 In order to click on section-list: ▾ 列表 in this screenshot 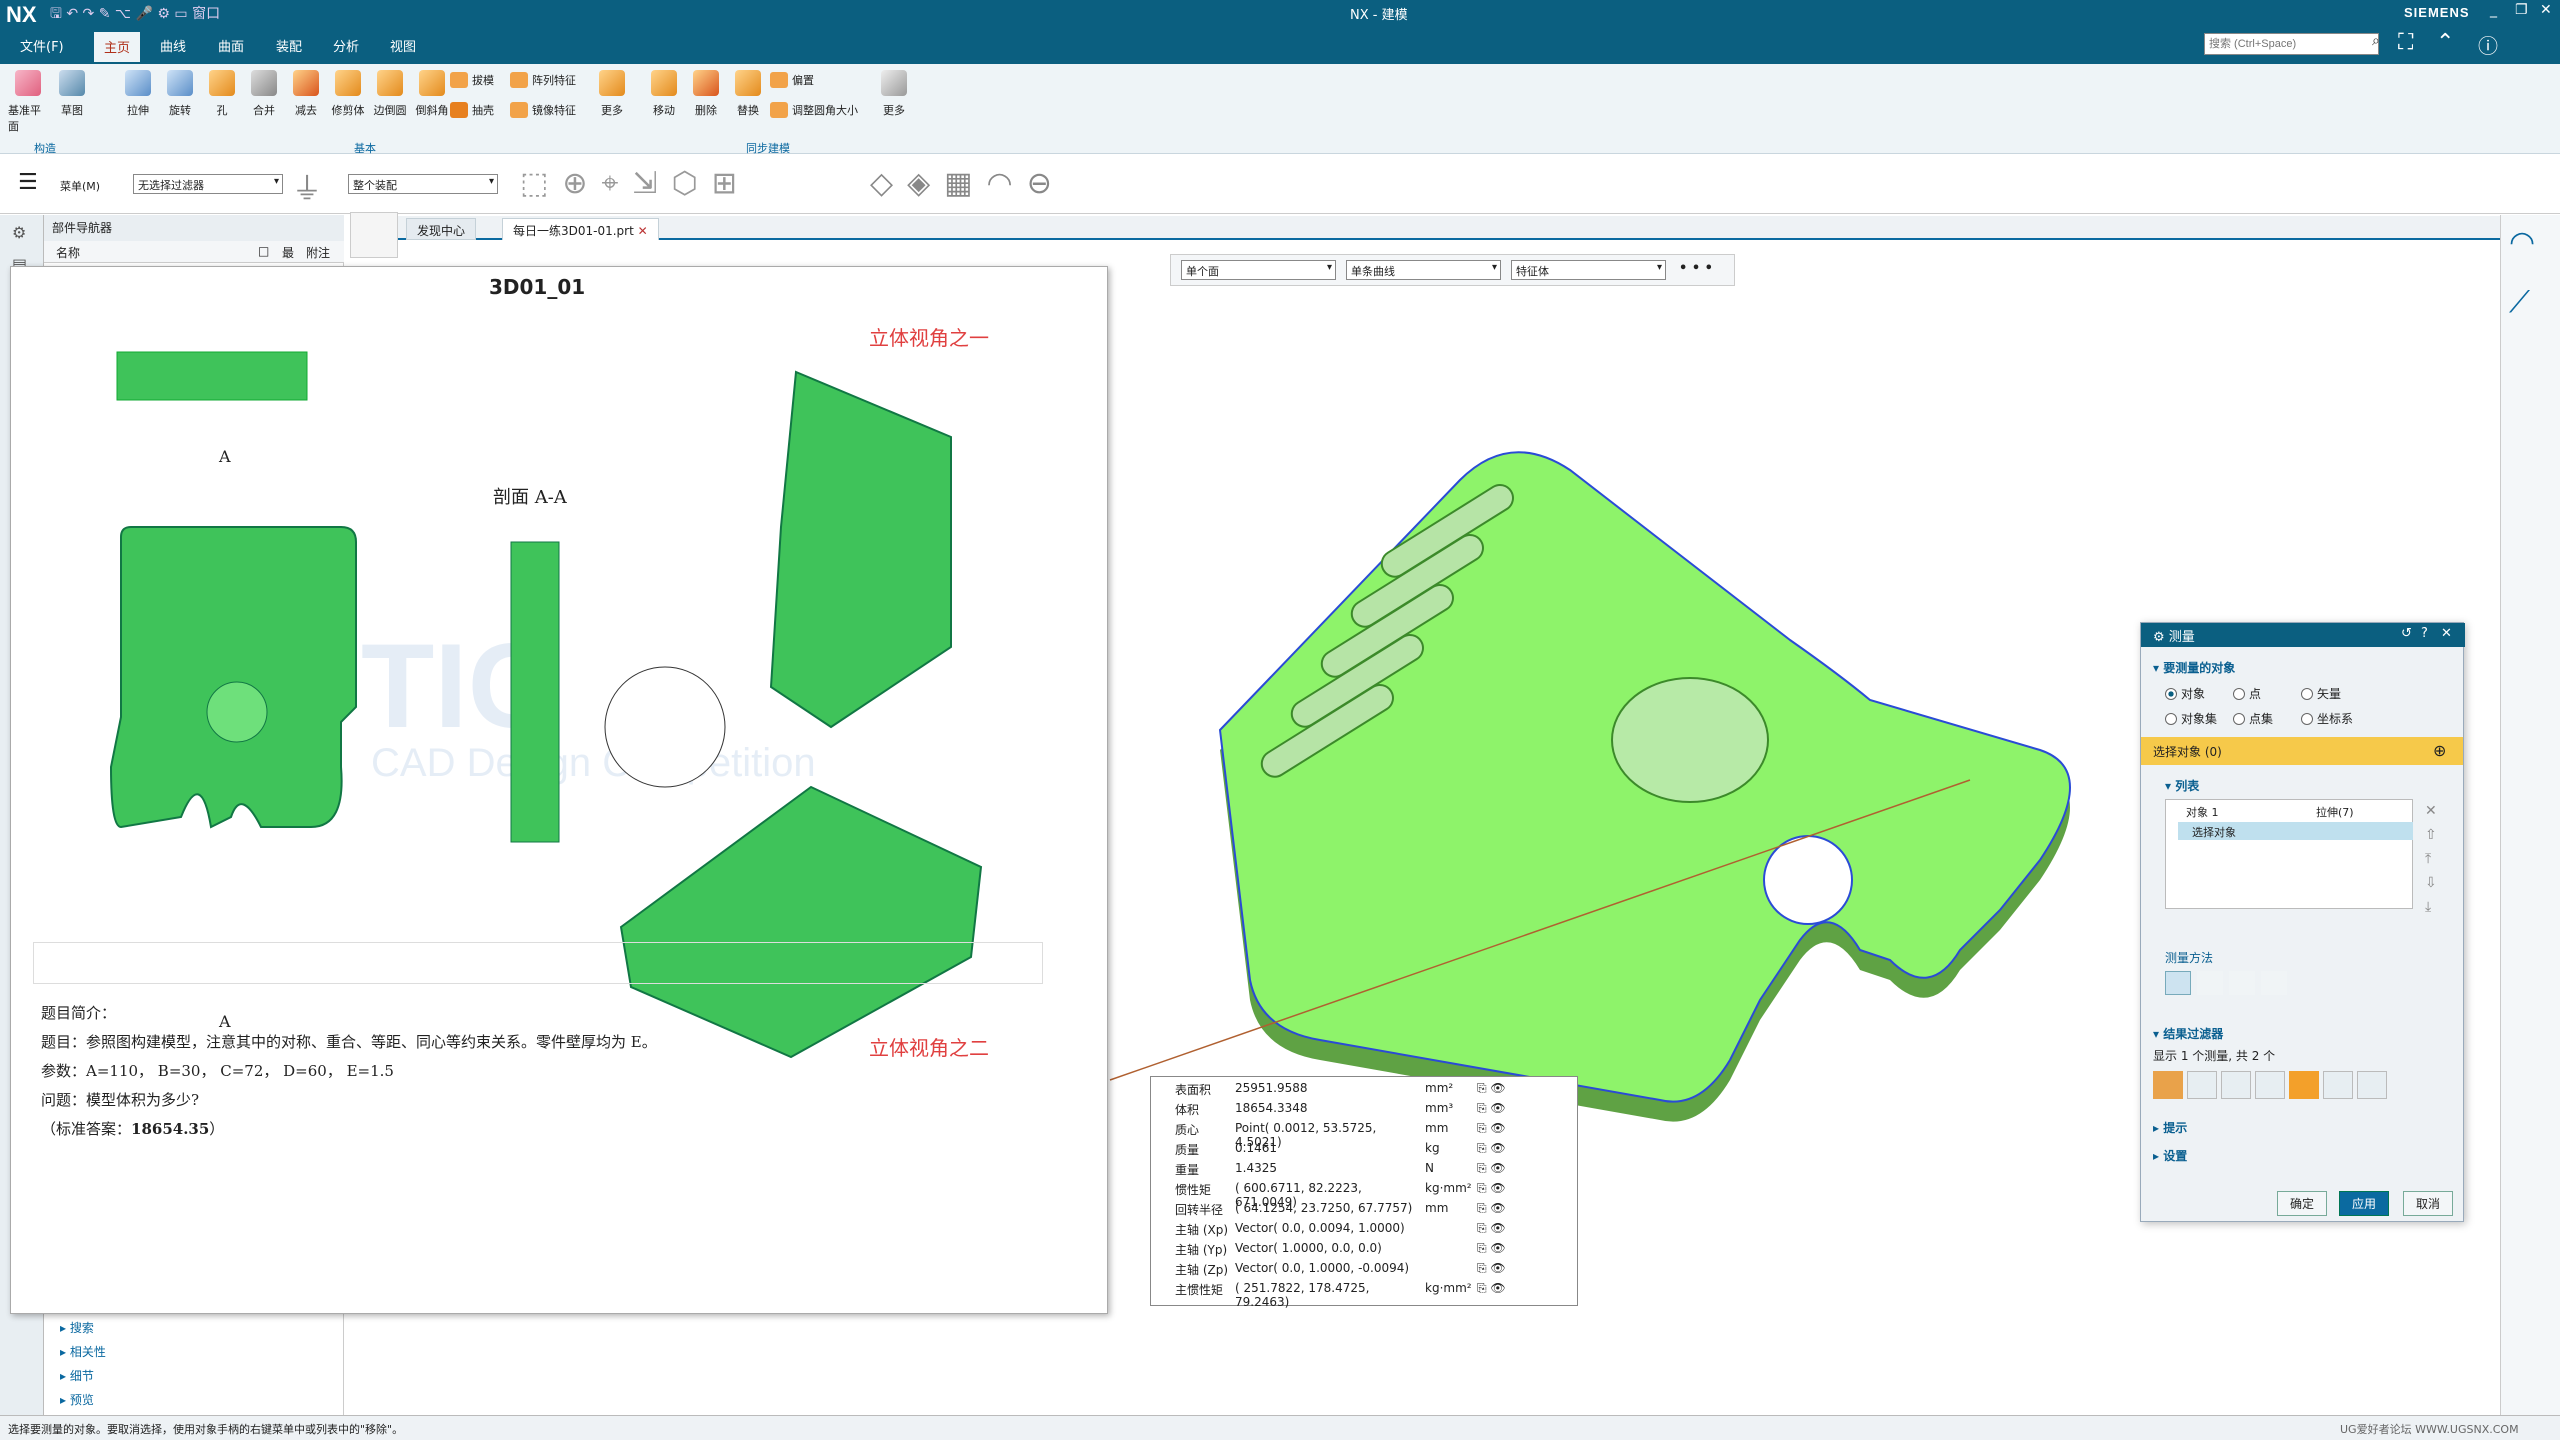, I will do `click(2182, 785)`.